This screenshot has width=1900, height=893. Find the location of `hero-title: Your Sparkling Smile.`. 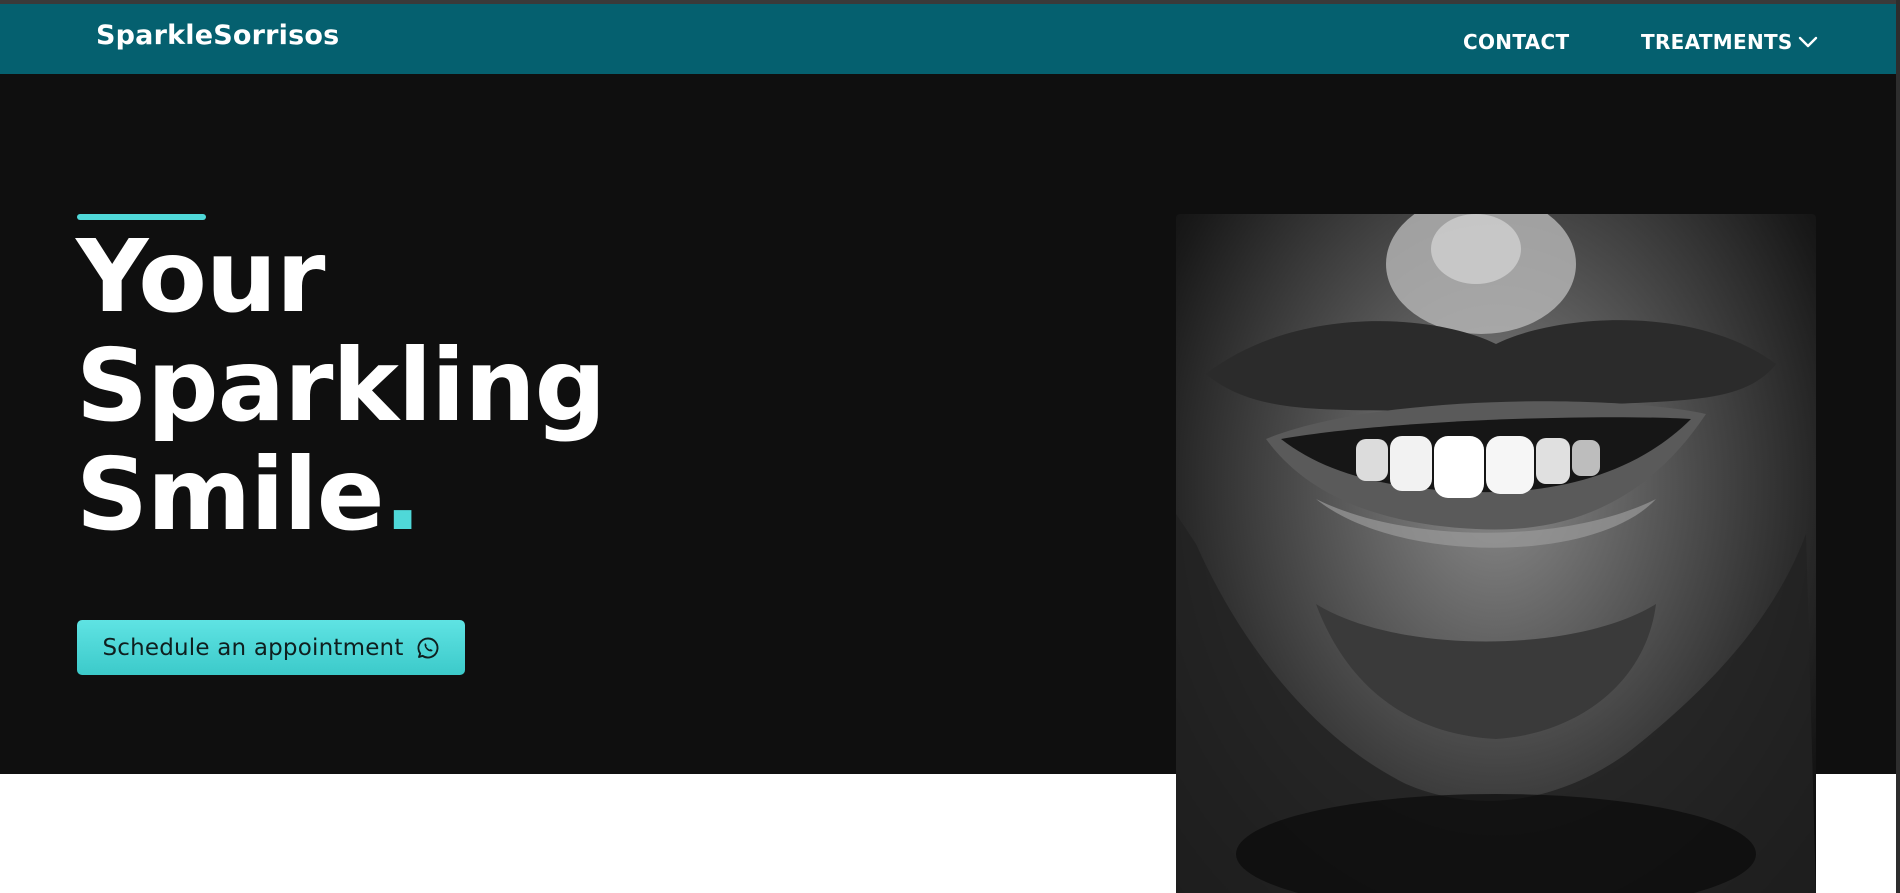

hero-title: Your Sparkling Smile. is located at coordinates (341, 385).